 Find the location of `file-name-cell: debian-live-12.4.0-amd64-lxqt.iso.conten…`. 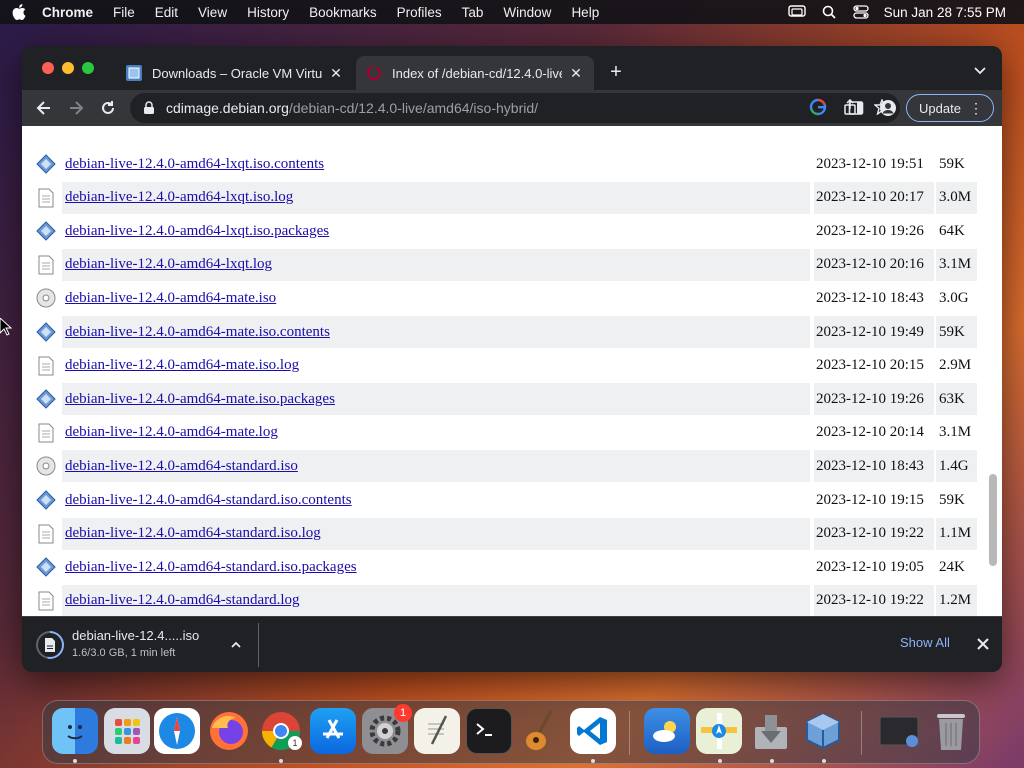

file-name-cell: debian-live-12.4.0-amd64-lxqt.iso.conten… is located at coordinates (436, 164).